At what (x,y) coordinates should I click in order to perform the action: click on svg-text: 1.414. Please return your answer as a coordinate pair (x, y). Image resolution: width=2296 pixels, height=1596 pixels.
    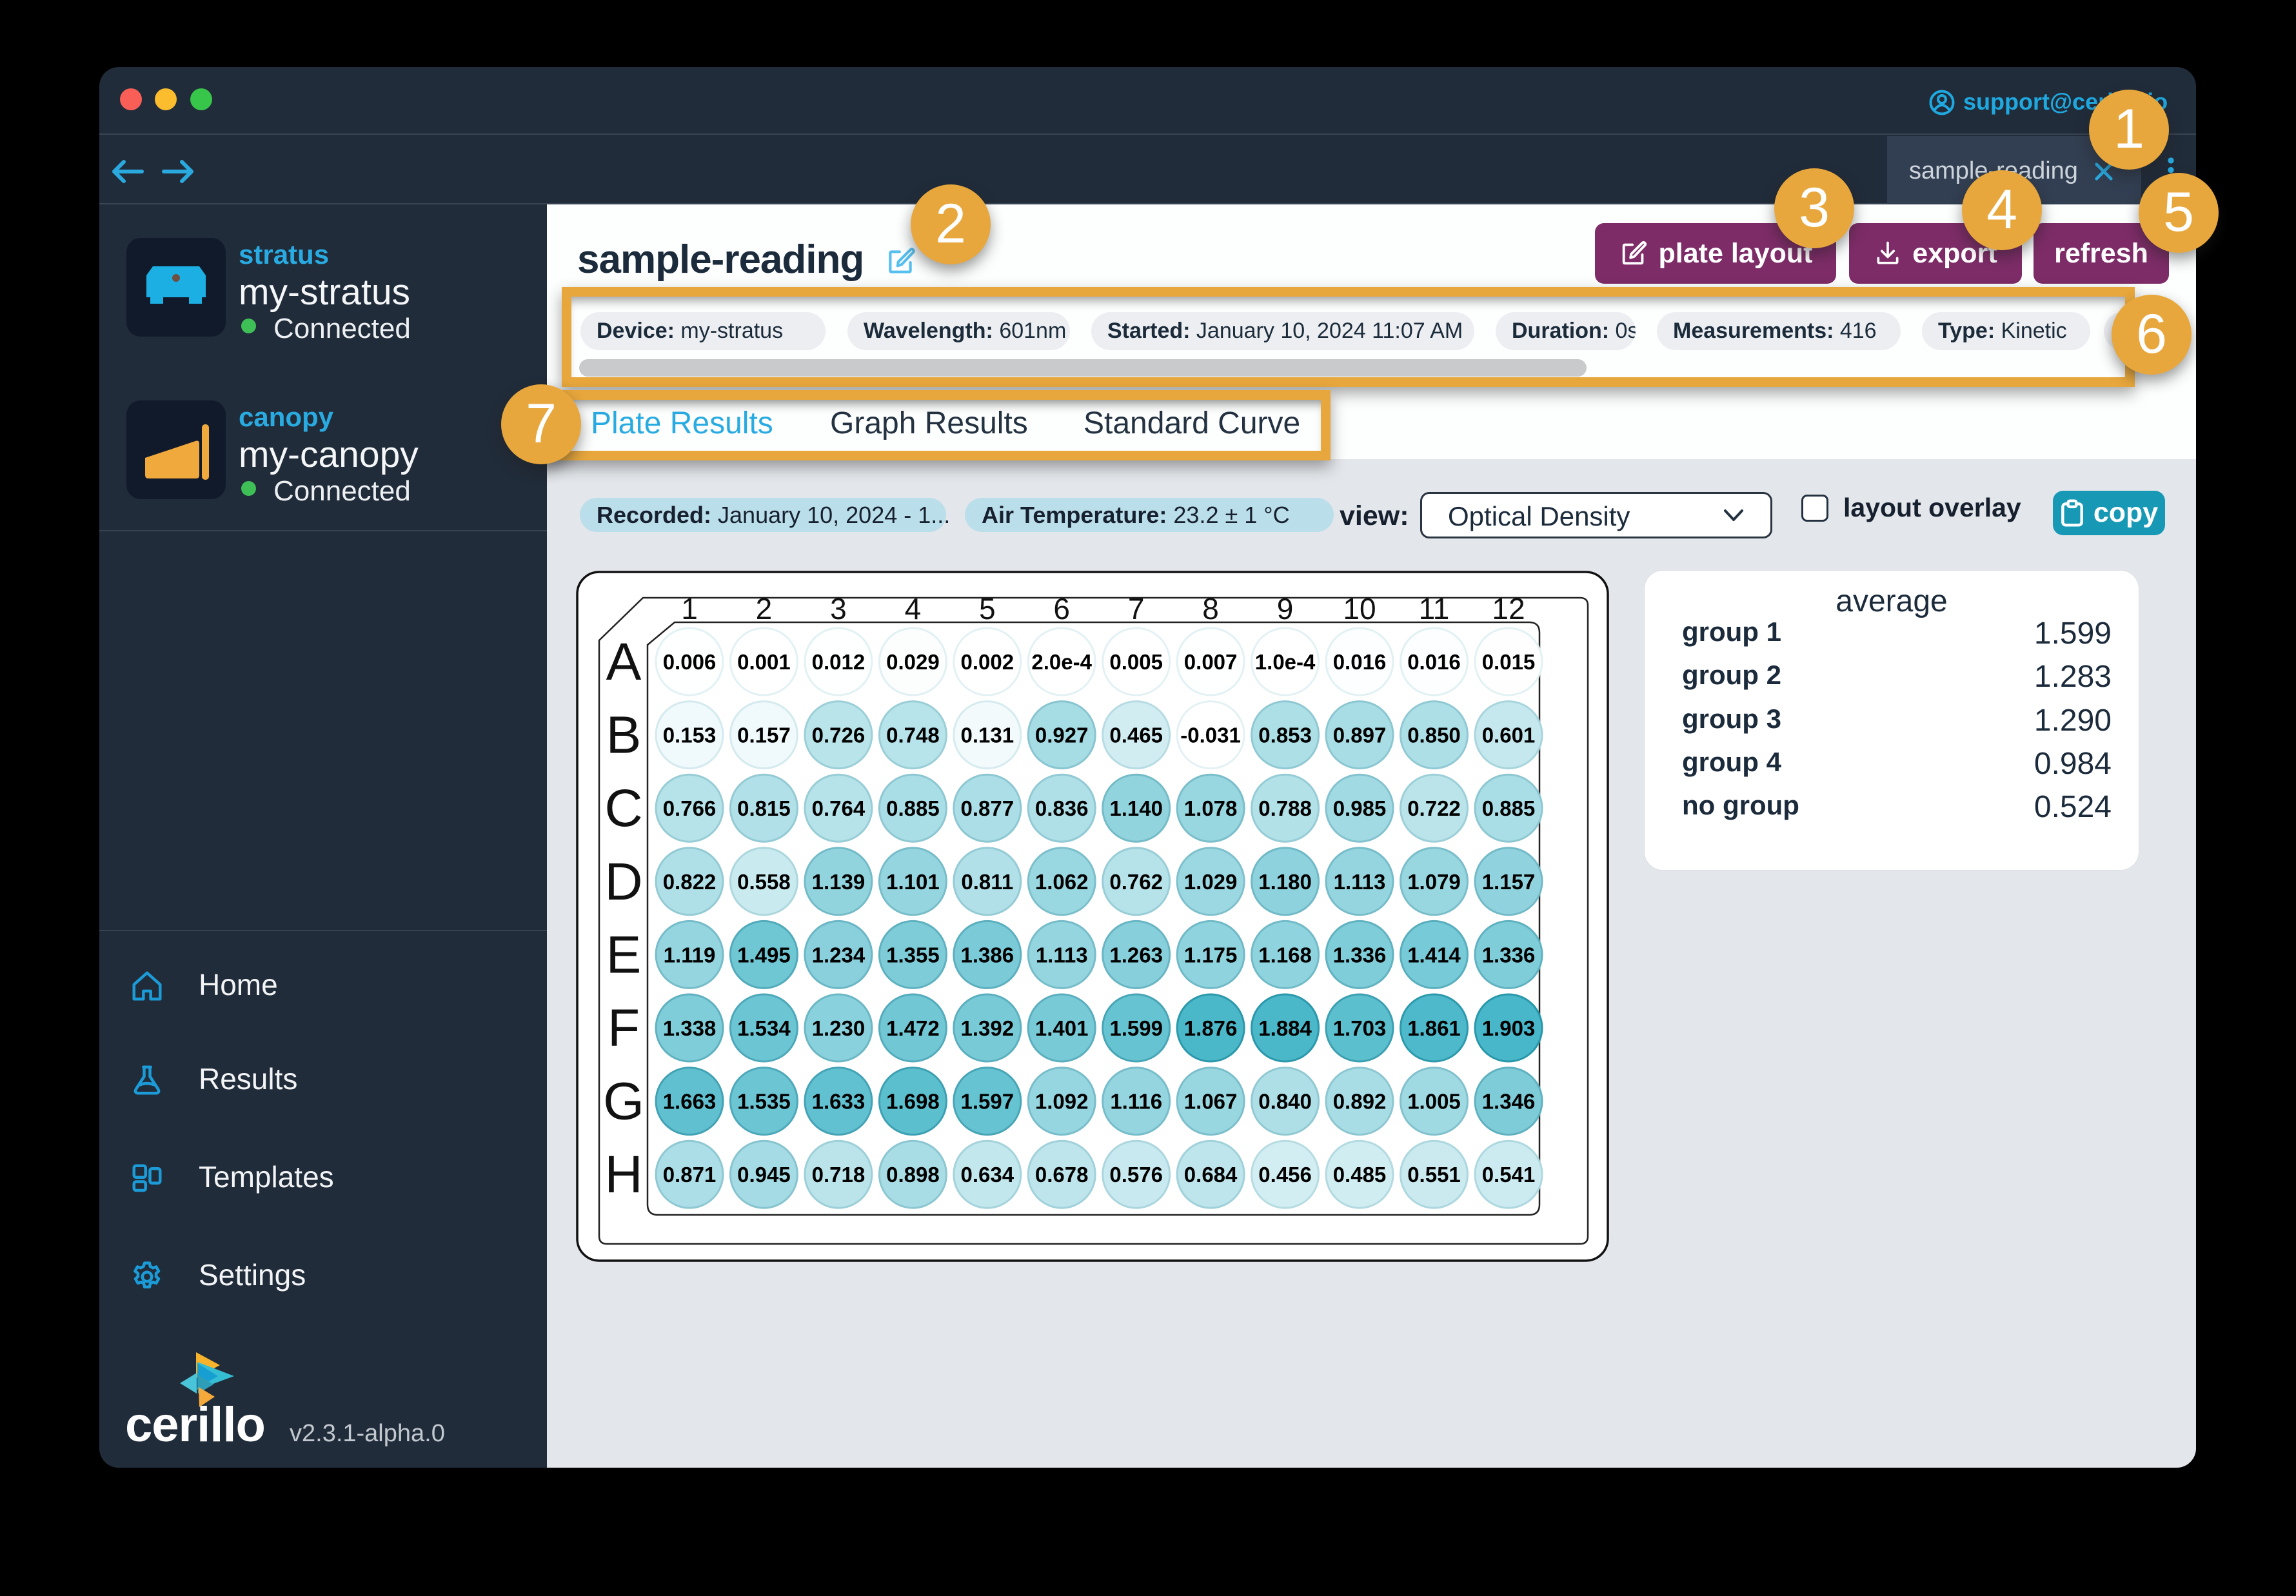
    Looking at the image, I should click on (1434, 955).